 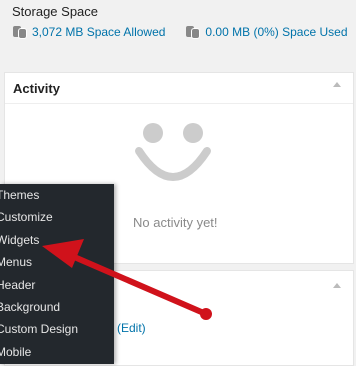 I want to click on menu-item-custom-design: Custom Design, so click(x=57, y=329).